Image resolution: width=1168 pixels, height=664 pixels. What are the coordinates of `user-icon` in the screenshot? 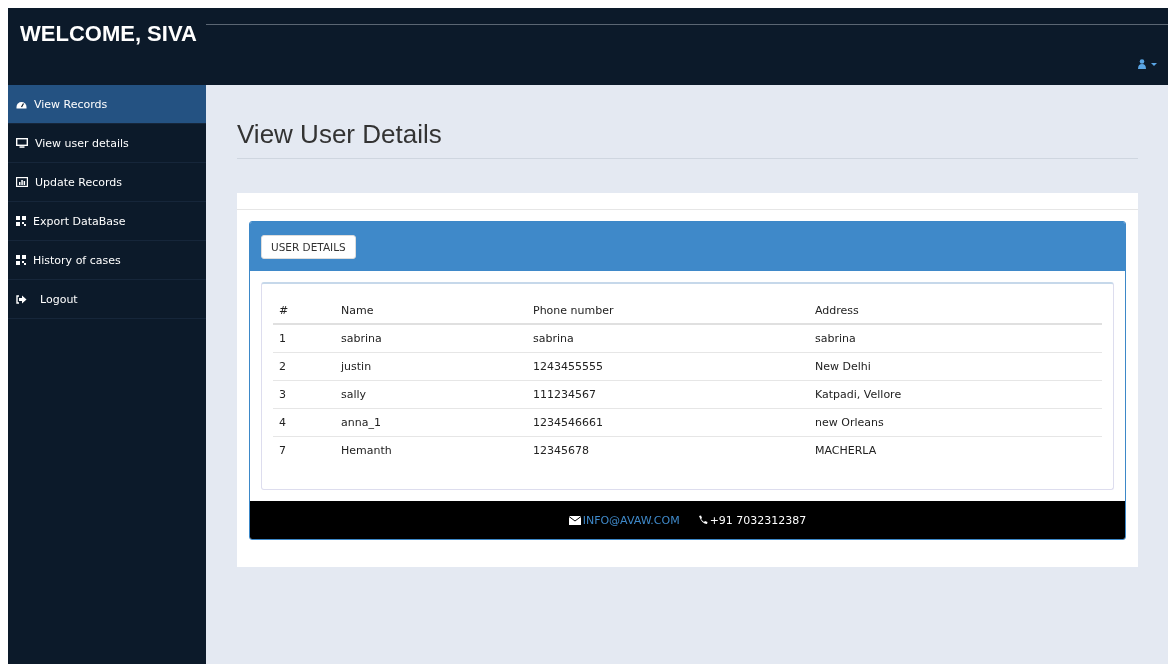 It's located at (1148, 64).